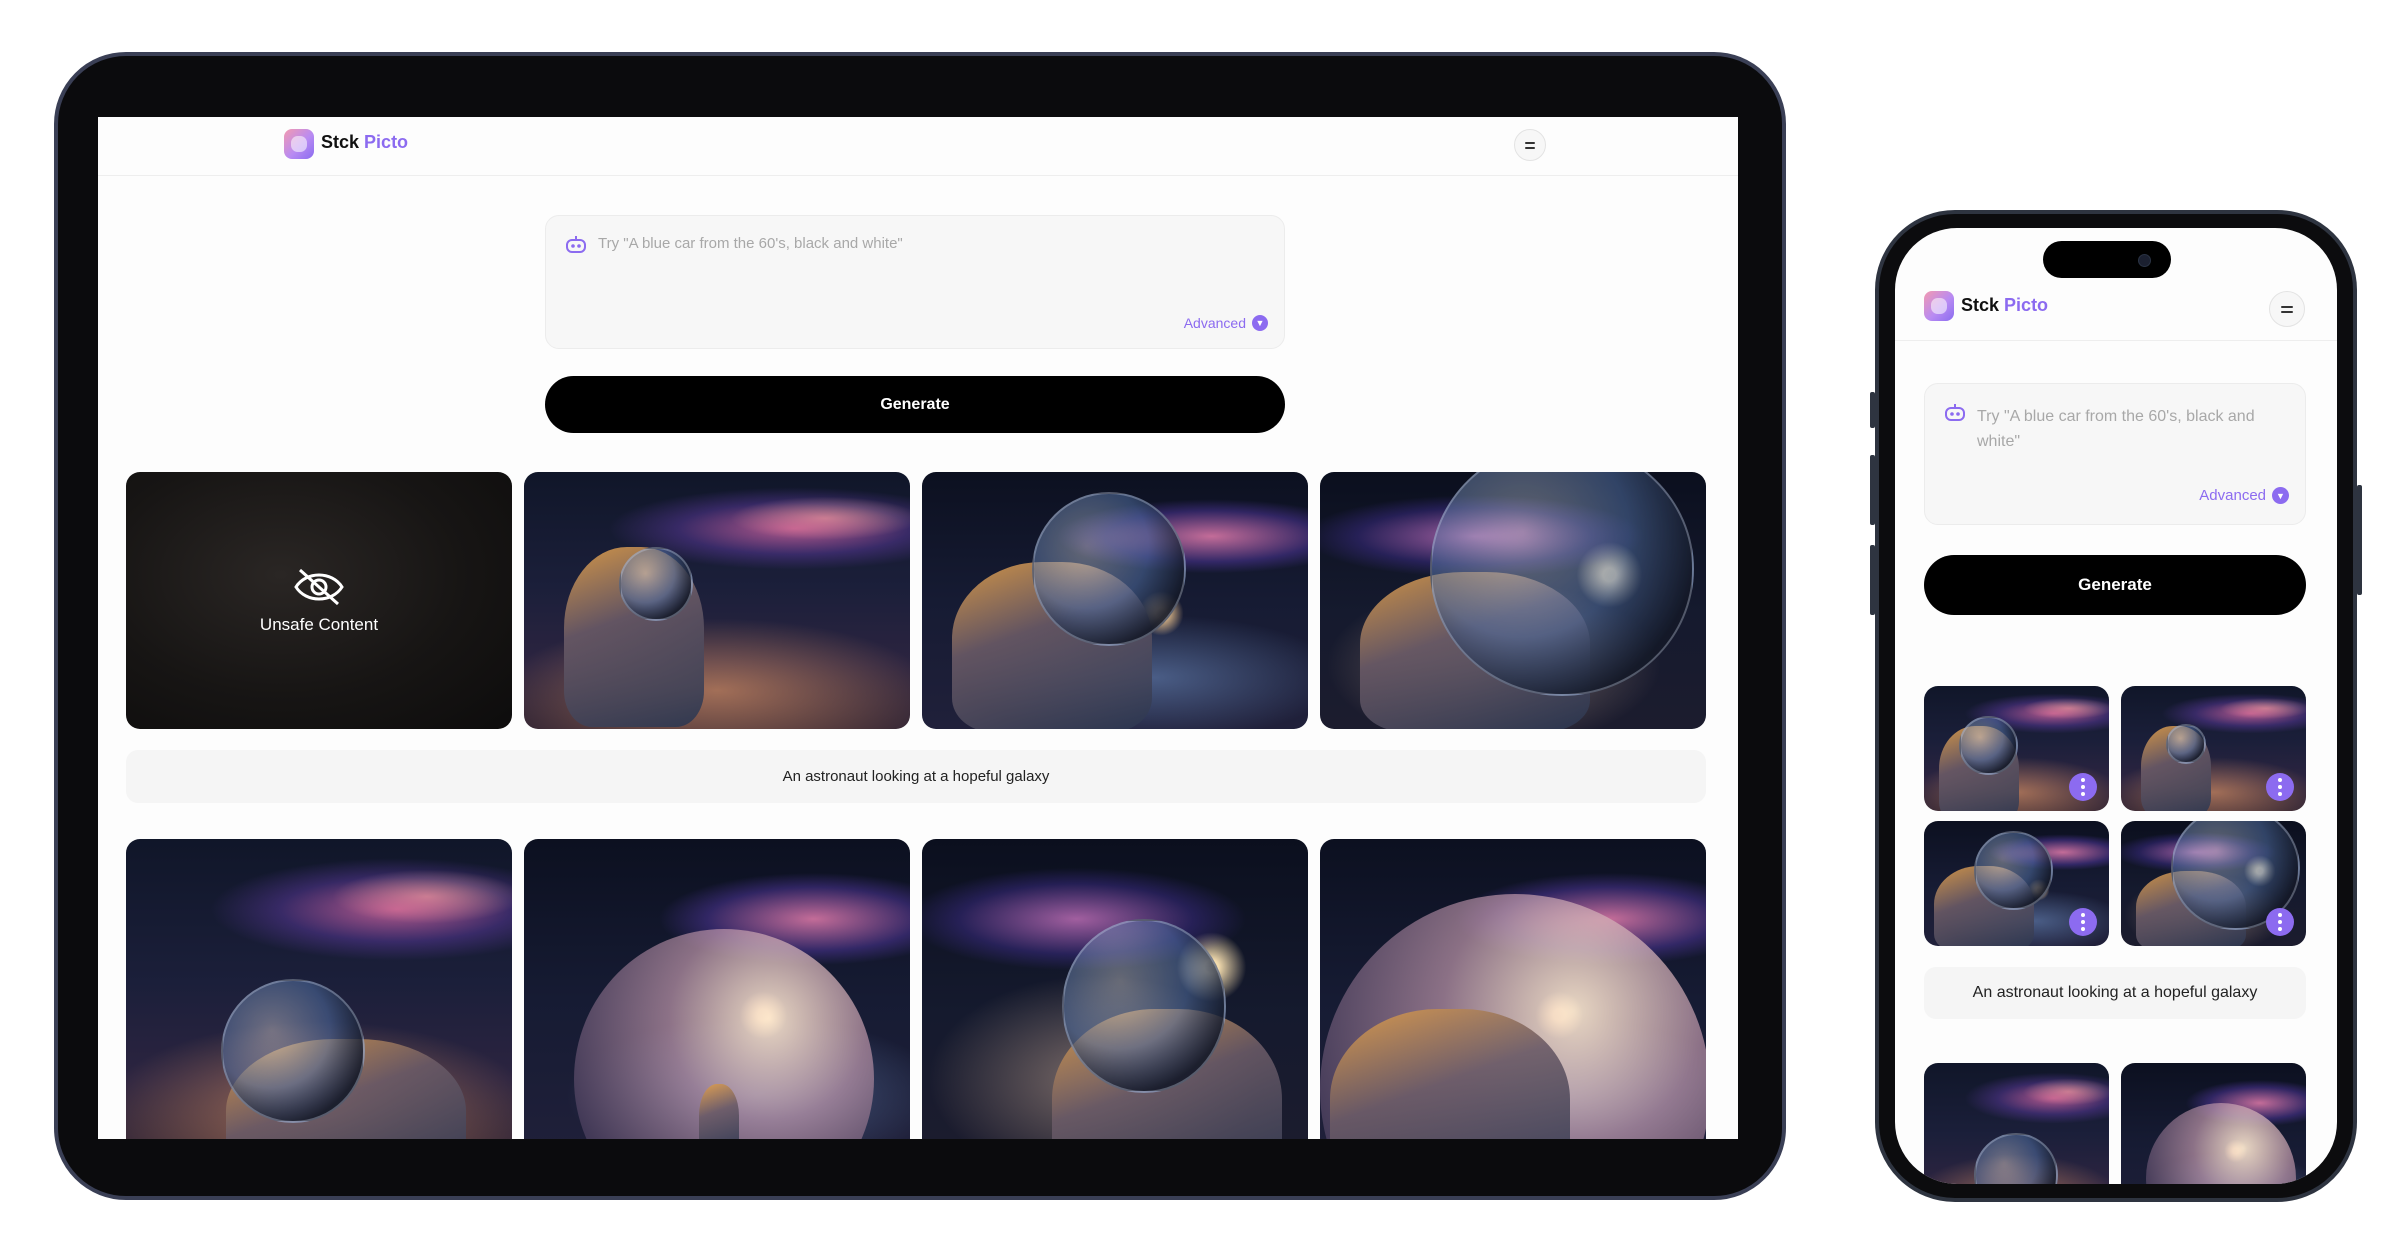 The width and height of the screenshot is (2400, 1248). What do you see at coordinates (319, 624) in the screenshot?
I see `unsafe-label: Unsafe Content` at bounding box center [319, 624].